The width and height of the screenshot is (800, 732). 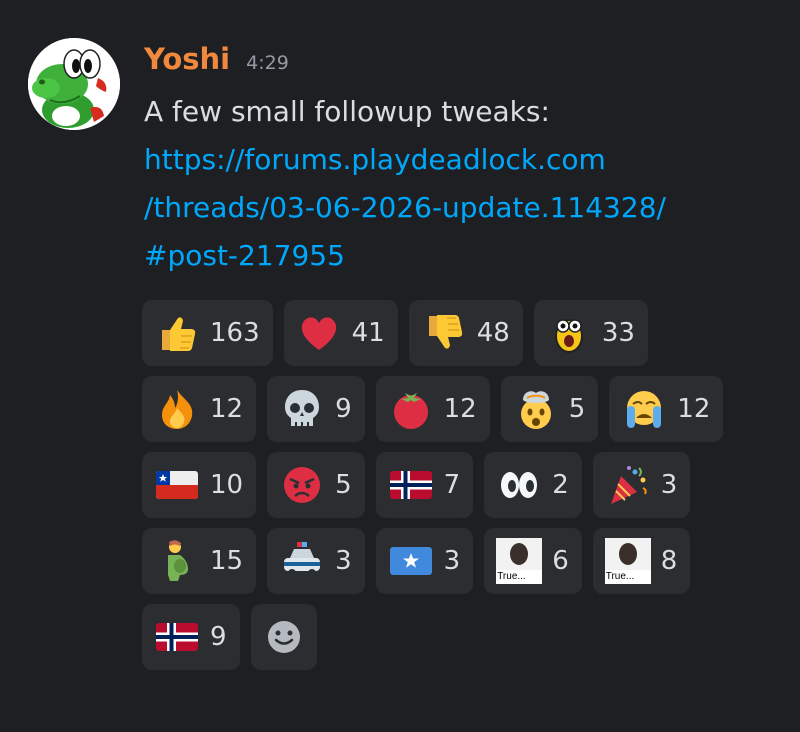 What do you see at coordinates (628, 485) in the screenshot?
I see `party-popper-icon` at bounding box center [628, 485].